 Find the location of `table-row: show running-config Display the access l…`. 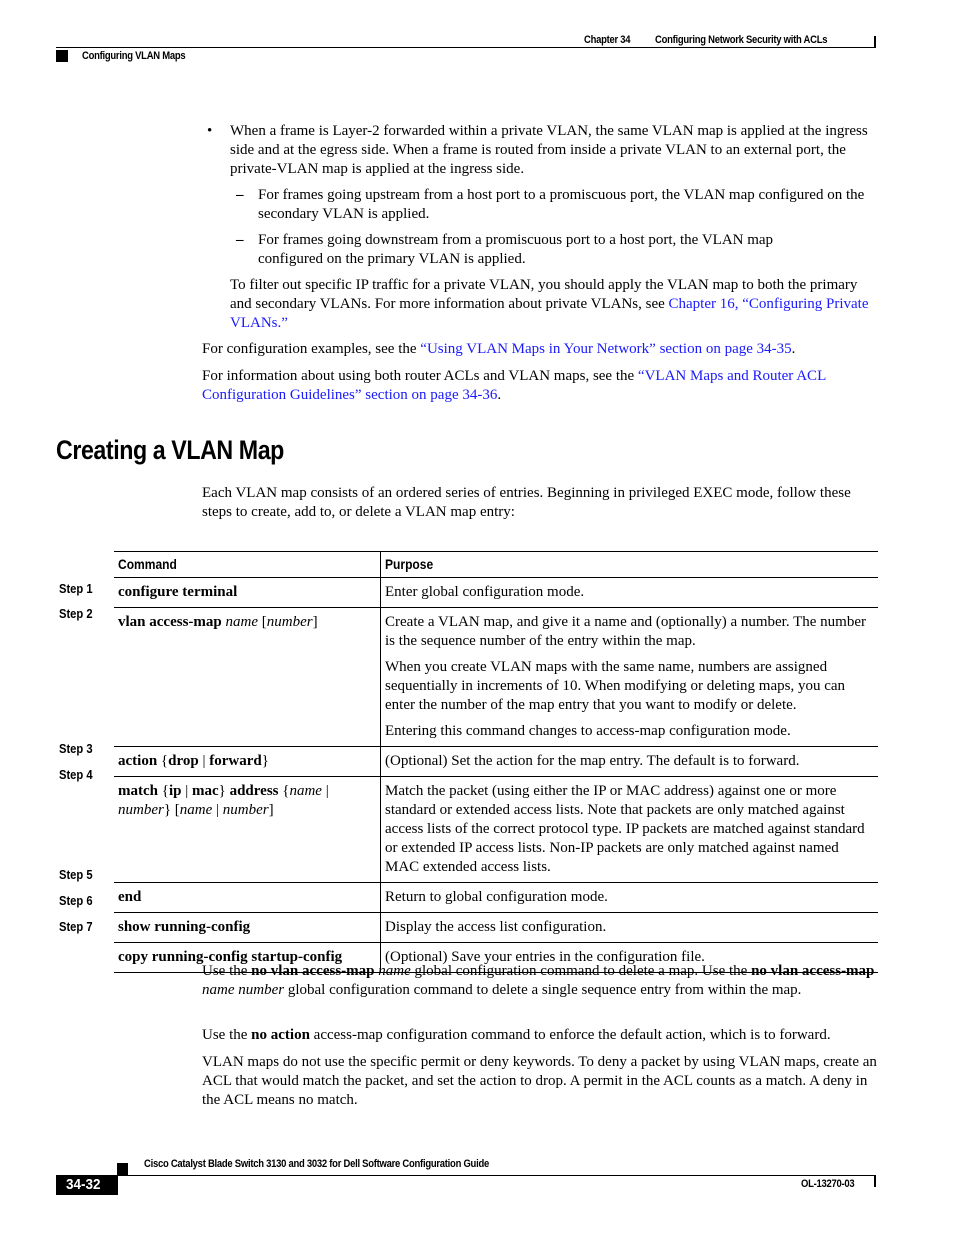

table-row: show running-config Display the access l… is located at coordinates (496, 927).